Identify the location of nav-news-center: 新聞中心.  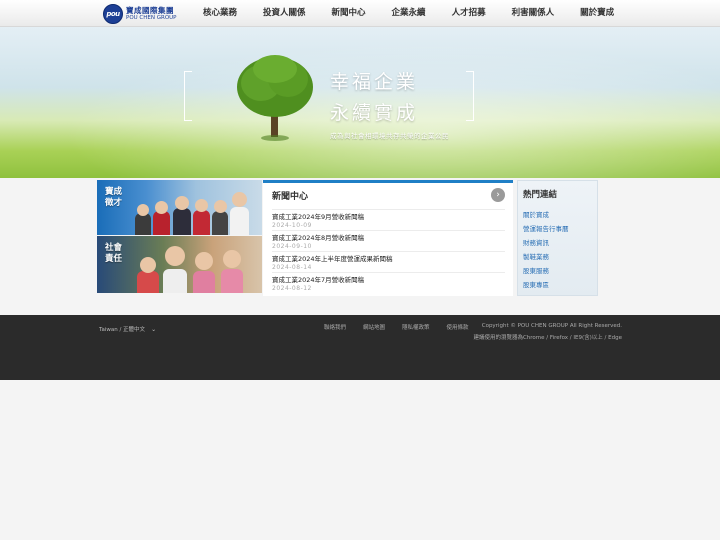
(349, 13).